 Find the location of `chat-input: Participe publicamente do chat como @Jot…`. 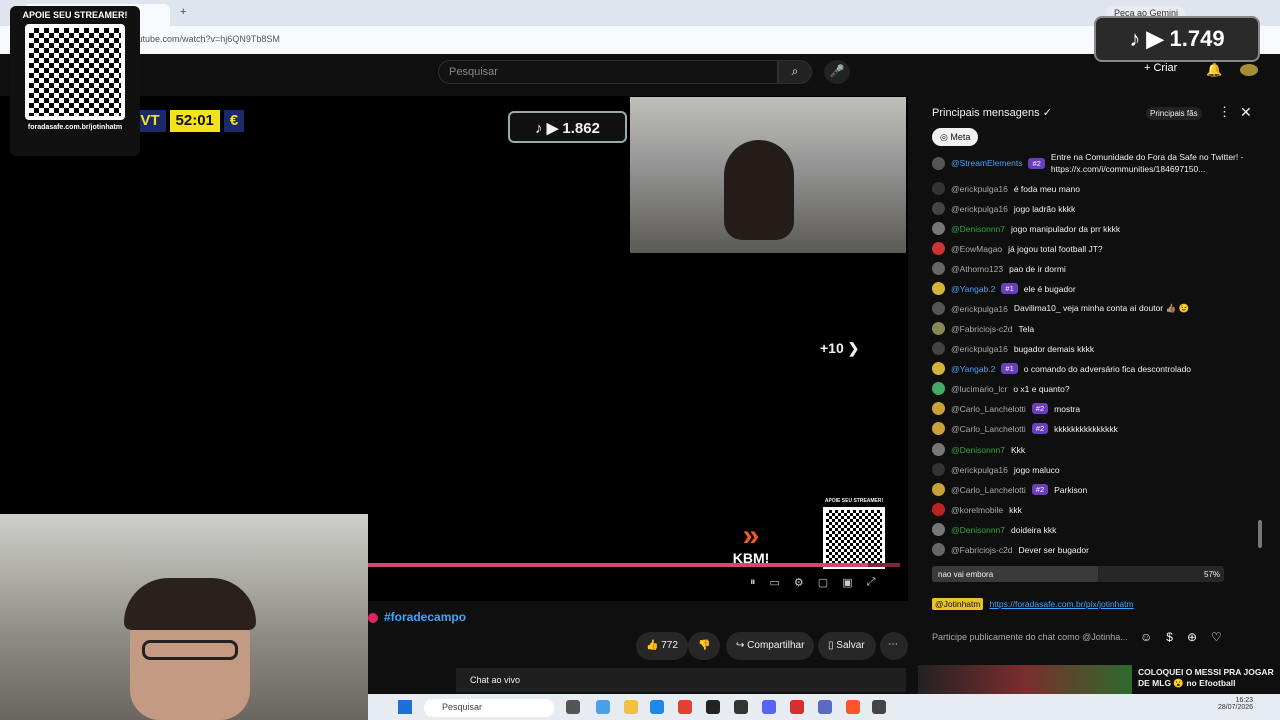

chat-input: Participe publicamente do chat como @Jot… is located at coordinates (1034, 638).